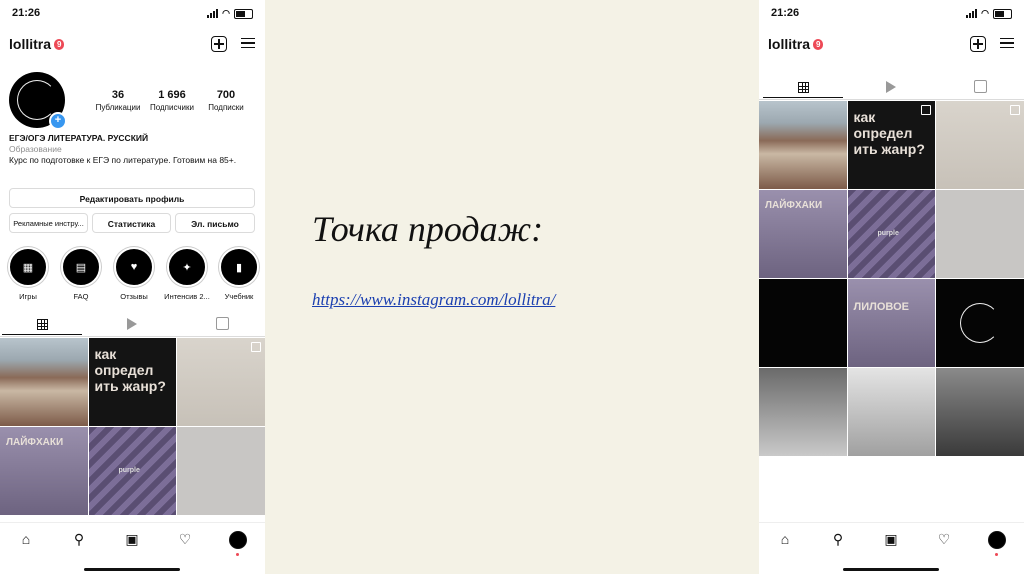 The image size is (1024, 574). What do you see at coordinates (187, 267) in the screenshot?
I see `runner-icon: ✦` at bounding box center [187, 267].